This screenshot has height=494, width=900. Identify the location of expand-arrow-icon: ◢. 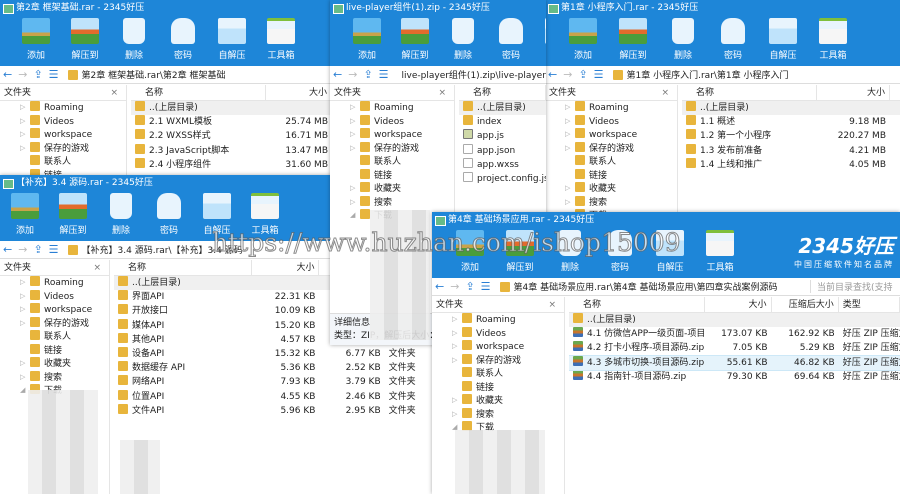
(22, 391).